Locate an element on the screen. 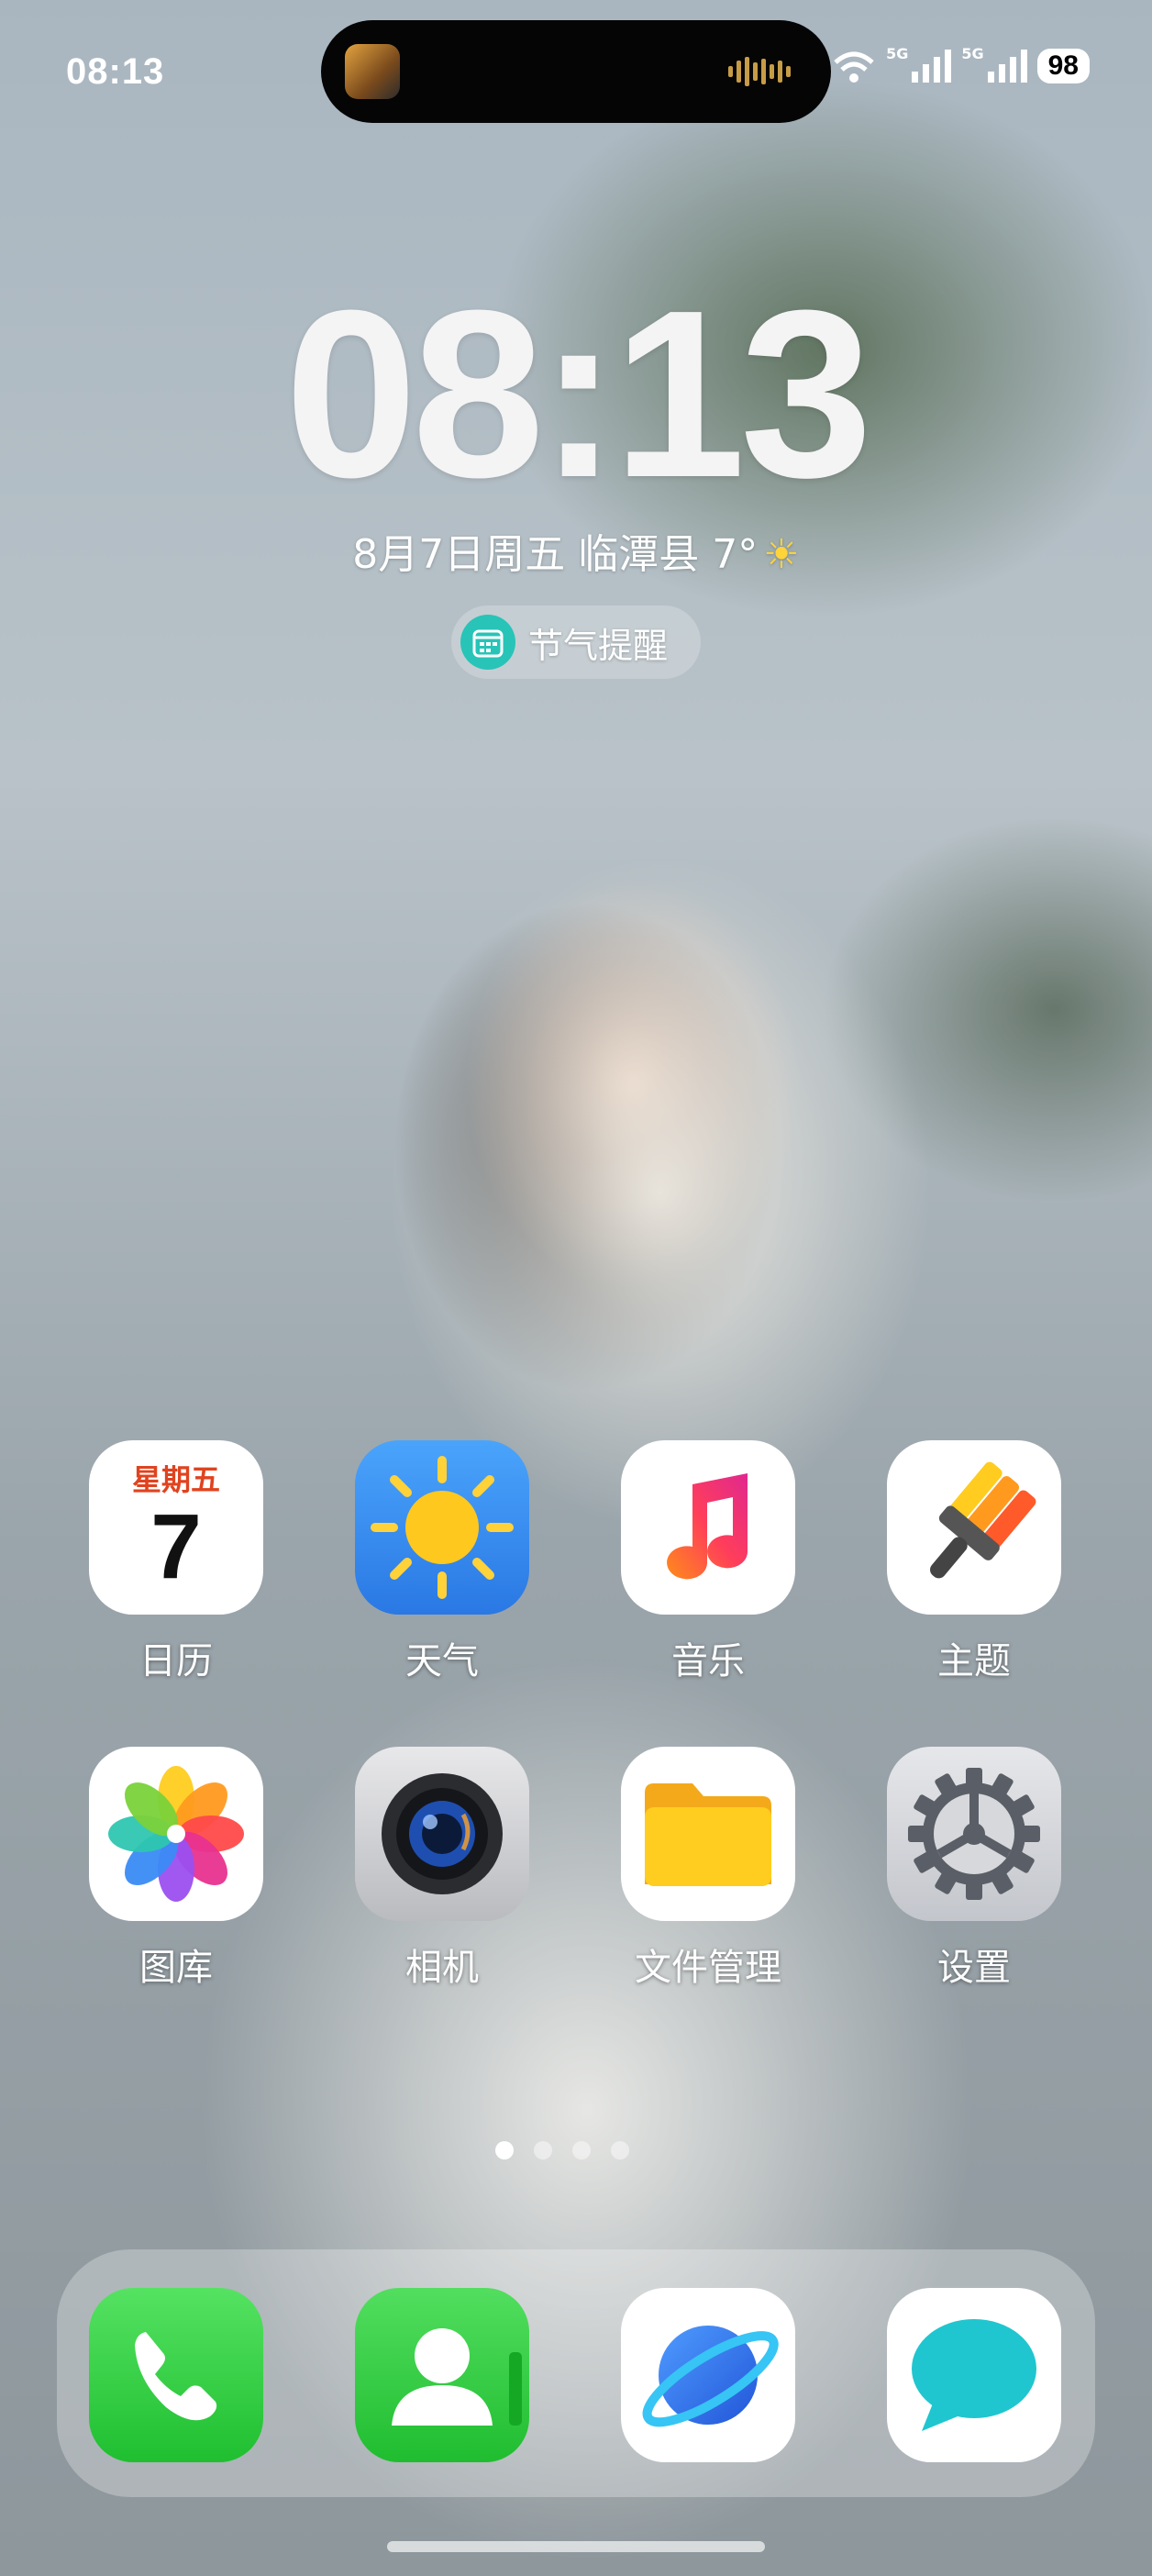 The width and height of the screenshot is (1152, 2576). gallery-icon is located at coordinates (176, 1834).